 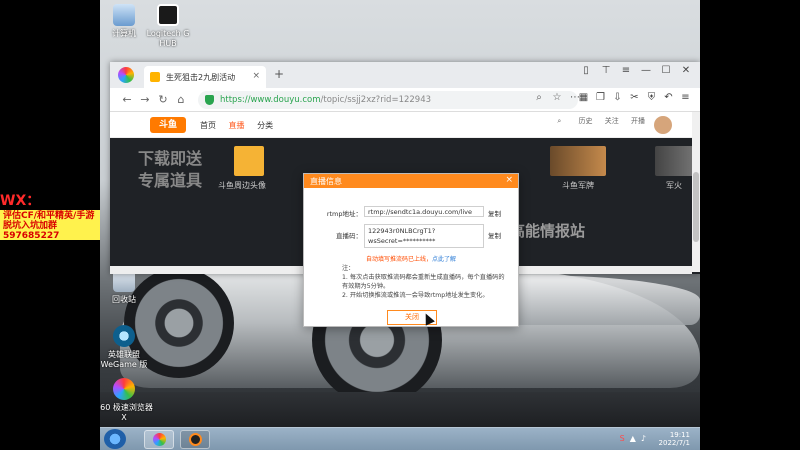 I want to click on site-tools: ⌕ 历史 关注 开播, so click(x=598, y=121).